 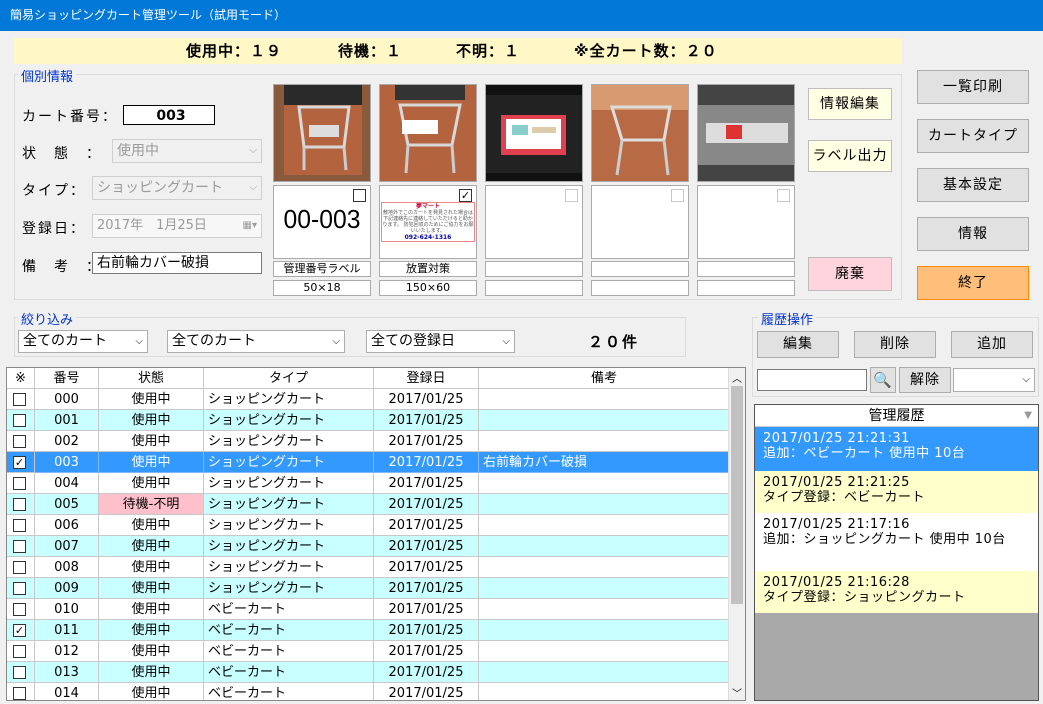 What do you see at coordinates (850, 156) in the screenshot?
I see `label-output-button: ラベル出力` at bounding box center [850, 156].